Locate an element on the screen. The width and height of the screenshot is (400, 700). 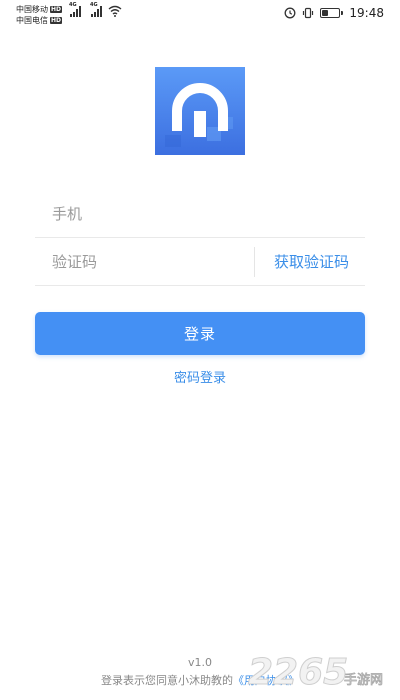
wifi-icon is located at coordinates (115, 11).